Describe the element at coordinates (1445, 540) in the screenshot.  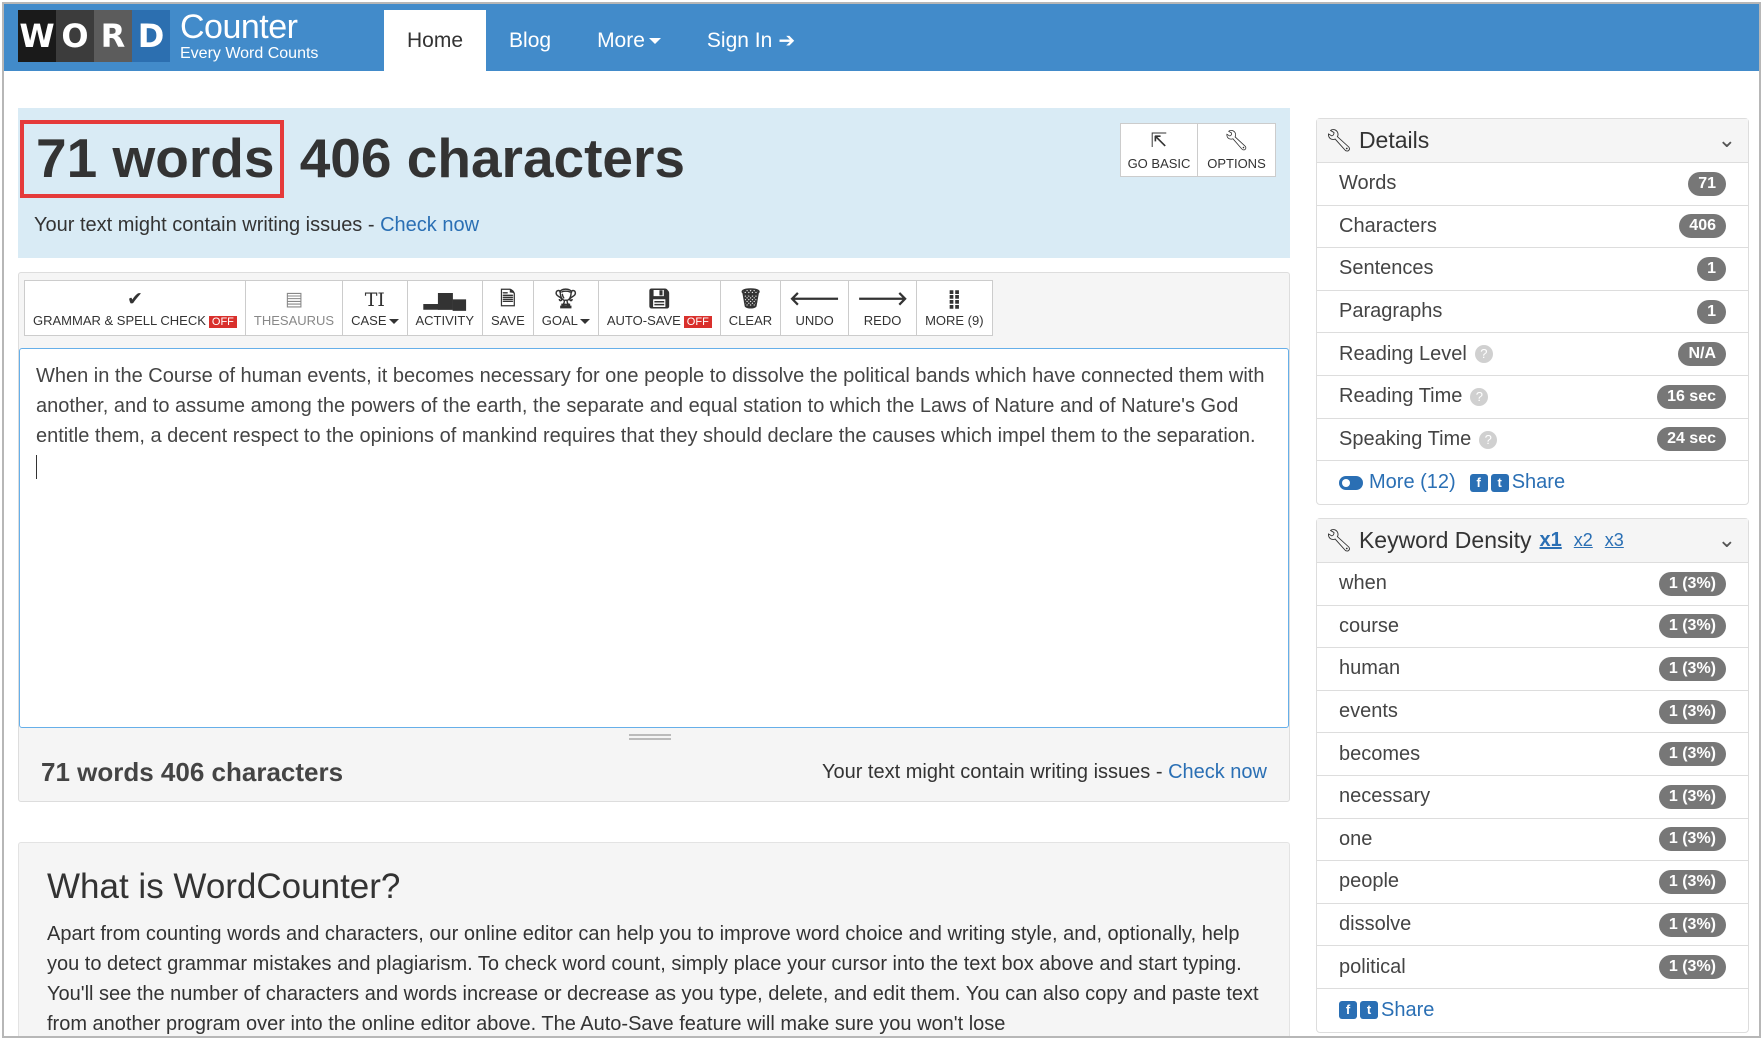
I see `keyword-density-title: Keyword Density` at that location.